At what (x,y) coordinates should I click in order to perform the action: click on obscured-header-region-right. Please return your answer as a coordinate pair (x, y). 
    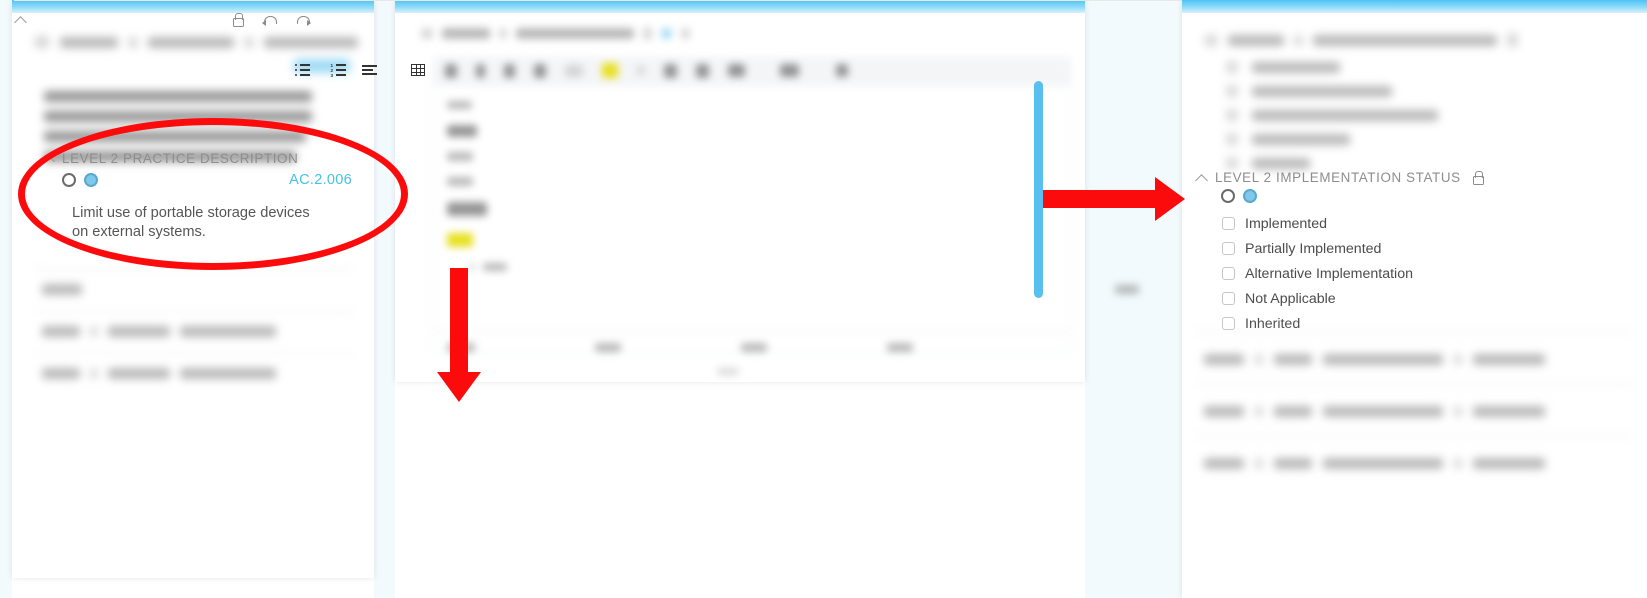
    Looking at the image, I should click on (1414, 91).